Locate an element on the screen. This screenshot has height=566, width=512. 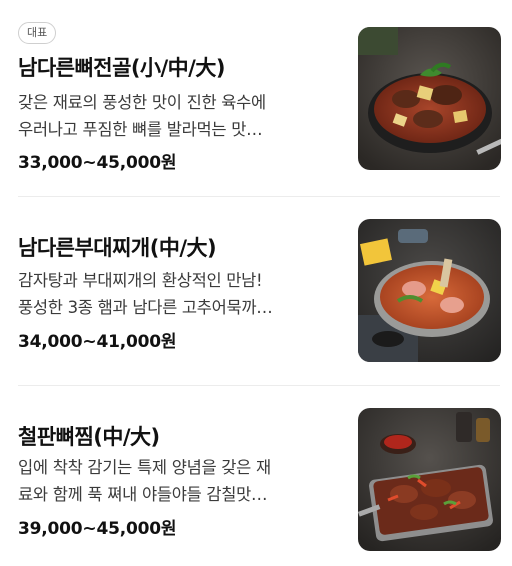
menu-item-price: 39,000~45,000원 is located at coordinates (97, 529).